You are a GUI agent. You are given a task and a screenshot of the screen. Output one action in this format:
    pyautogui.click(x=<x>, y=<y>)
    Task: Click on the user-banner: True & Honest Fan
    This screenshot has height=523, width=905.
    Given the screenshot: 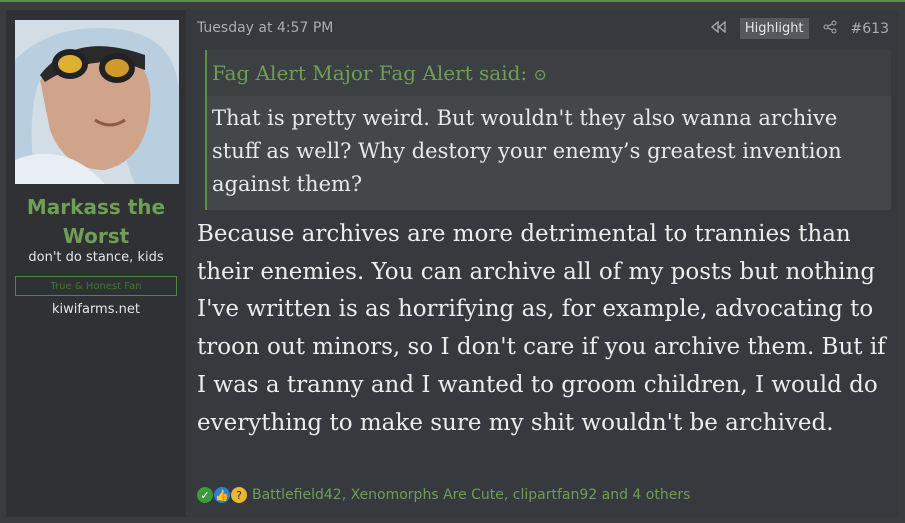 What is the action you would take?
    pyautogui.click(x=96, y=286)
    